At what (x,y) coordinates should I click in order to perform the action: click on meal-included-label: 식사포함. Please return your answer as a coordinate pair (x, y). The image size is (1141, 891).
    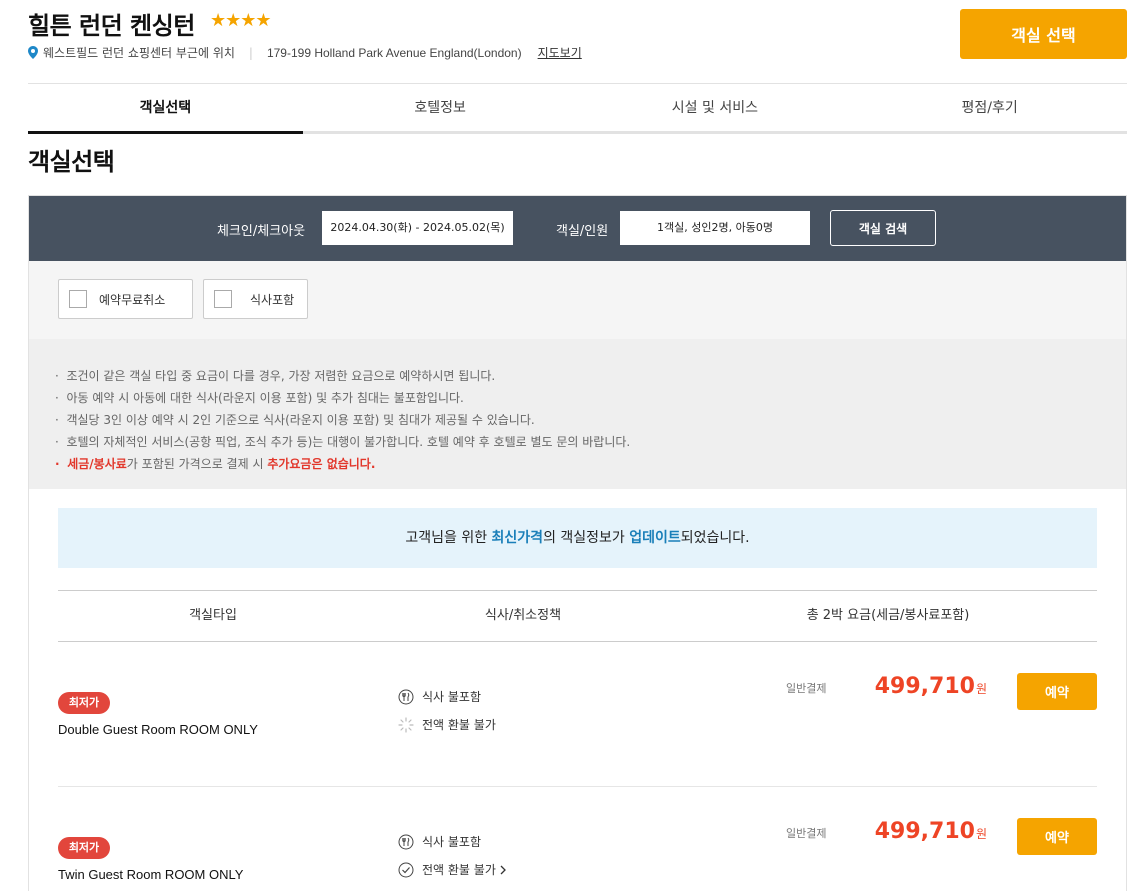
    Looking at the image, I should click on (272, 299).